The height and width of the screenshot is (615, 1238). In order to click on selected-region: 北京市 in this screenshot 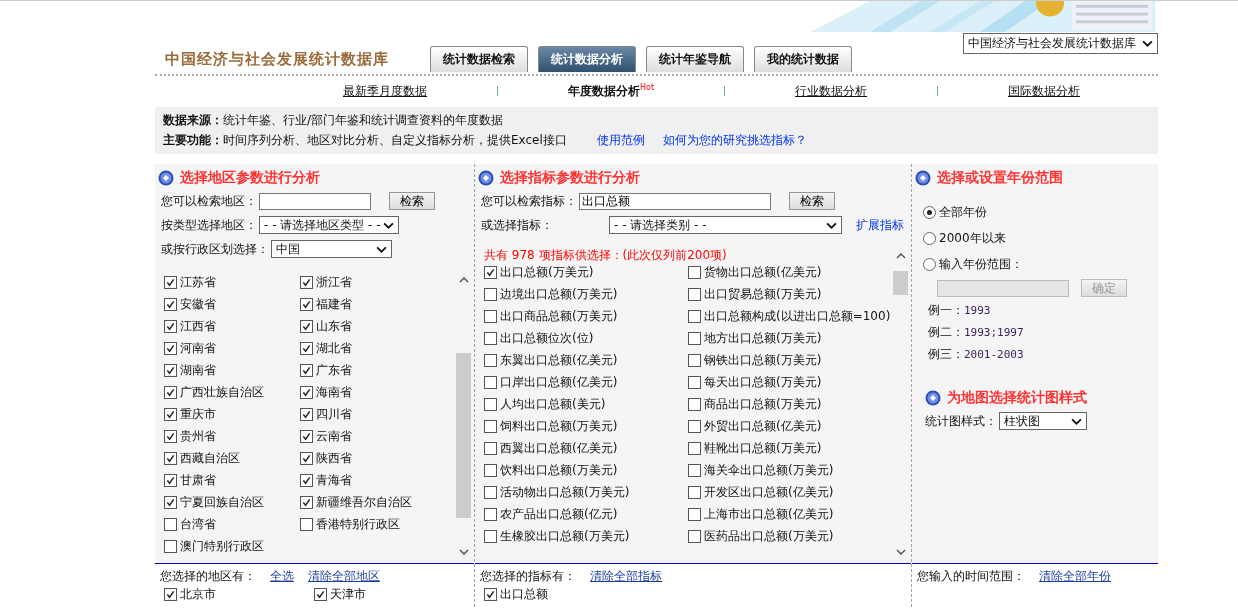, I will do `click(198, 594)`.